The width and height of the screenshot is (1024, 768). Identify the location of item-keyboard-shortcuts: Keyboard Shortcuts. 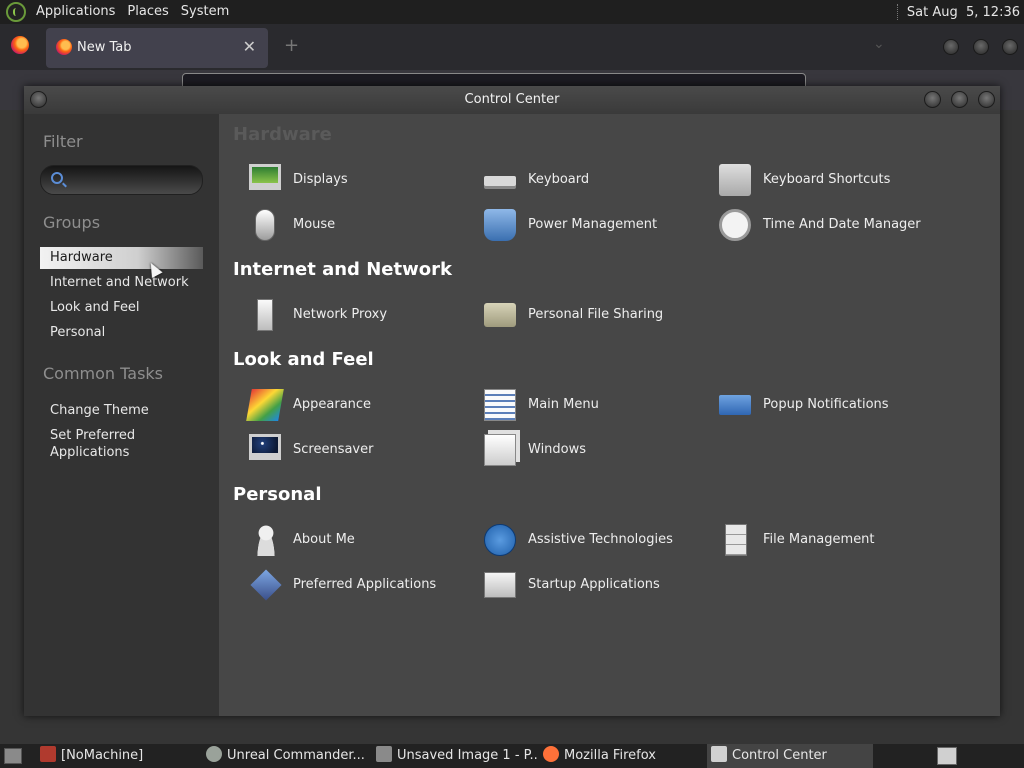
(834, 180).